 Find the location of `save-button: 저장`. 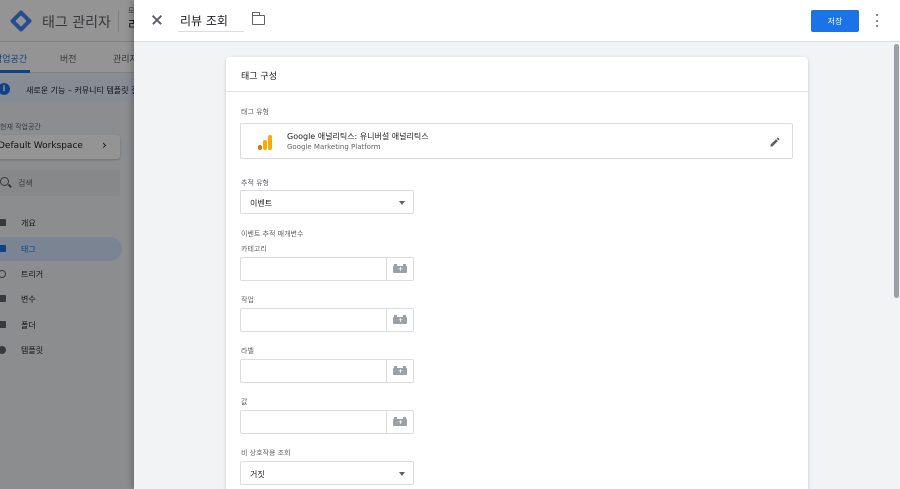

save-button: 저장 is located at coordinates (835, 21).